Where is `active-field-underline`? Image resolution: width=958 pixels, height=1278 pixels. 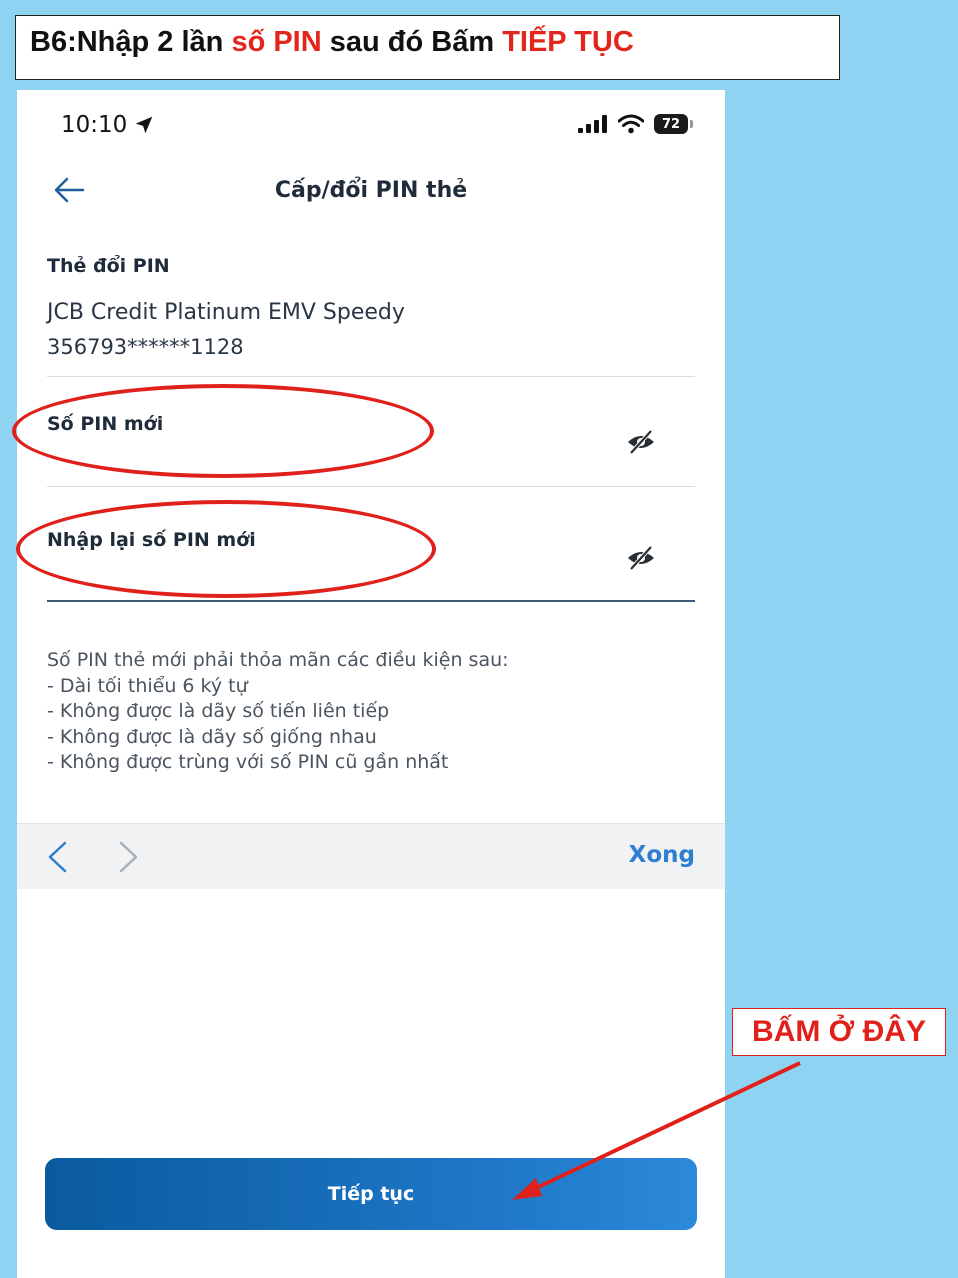
active-field-underline is located at coordinates (371, 601).